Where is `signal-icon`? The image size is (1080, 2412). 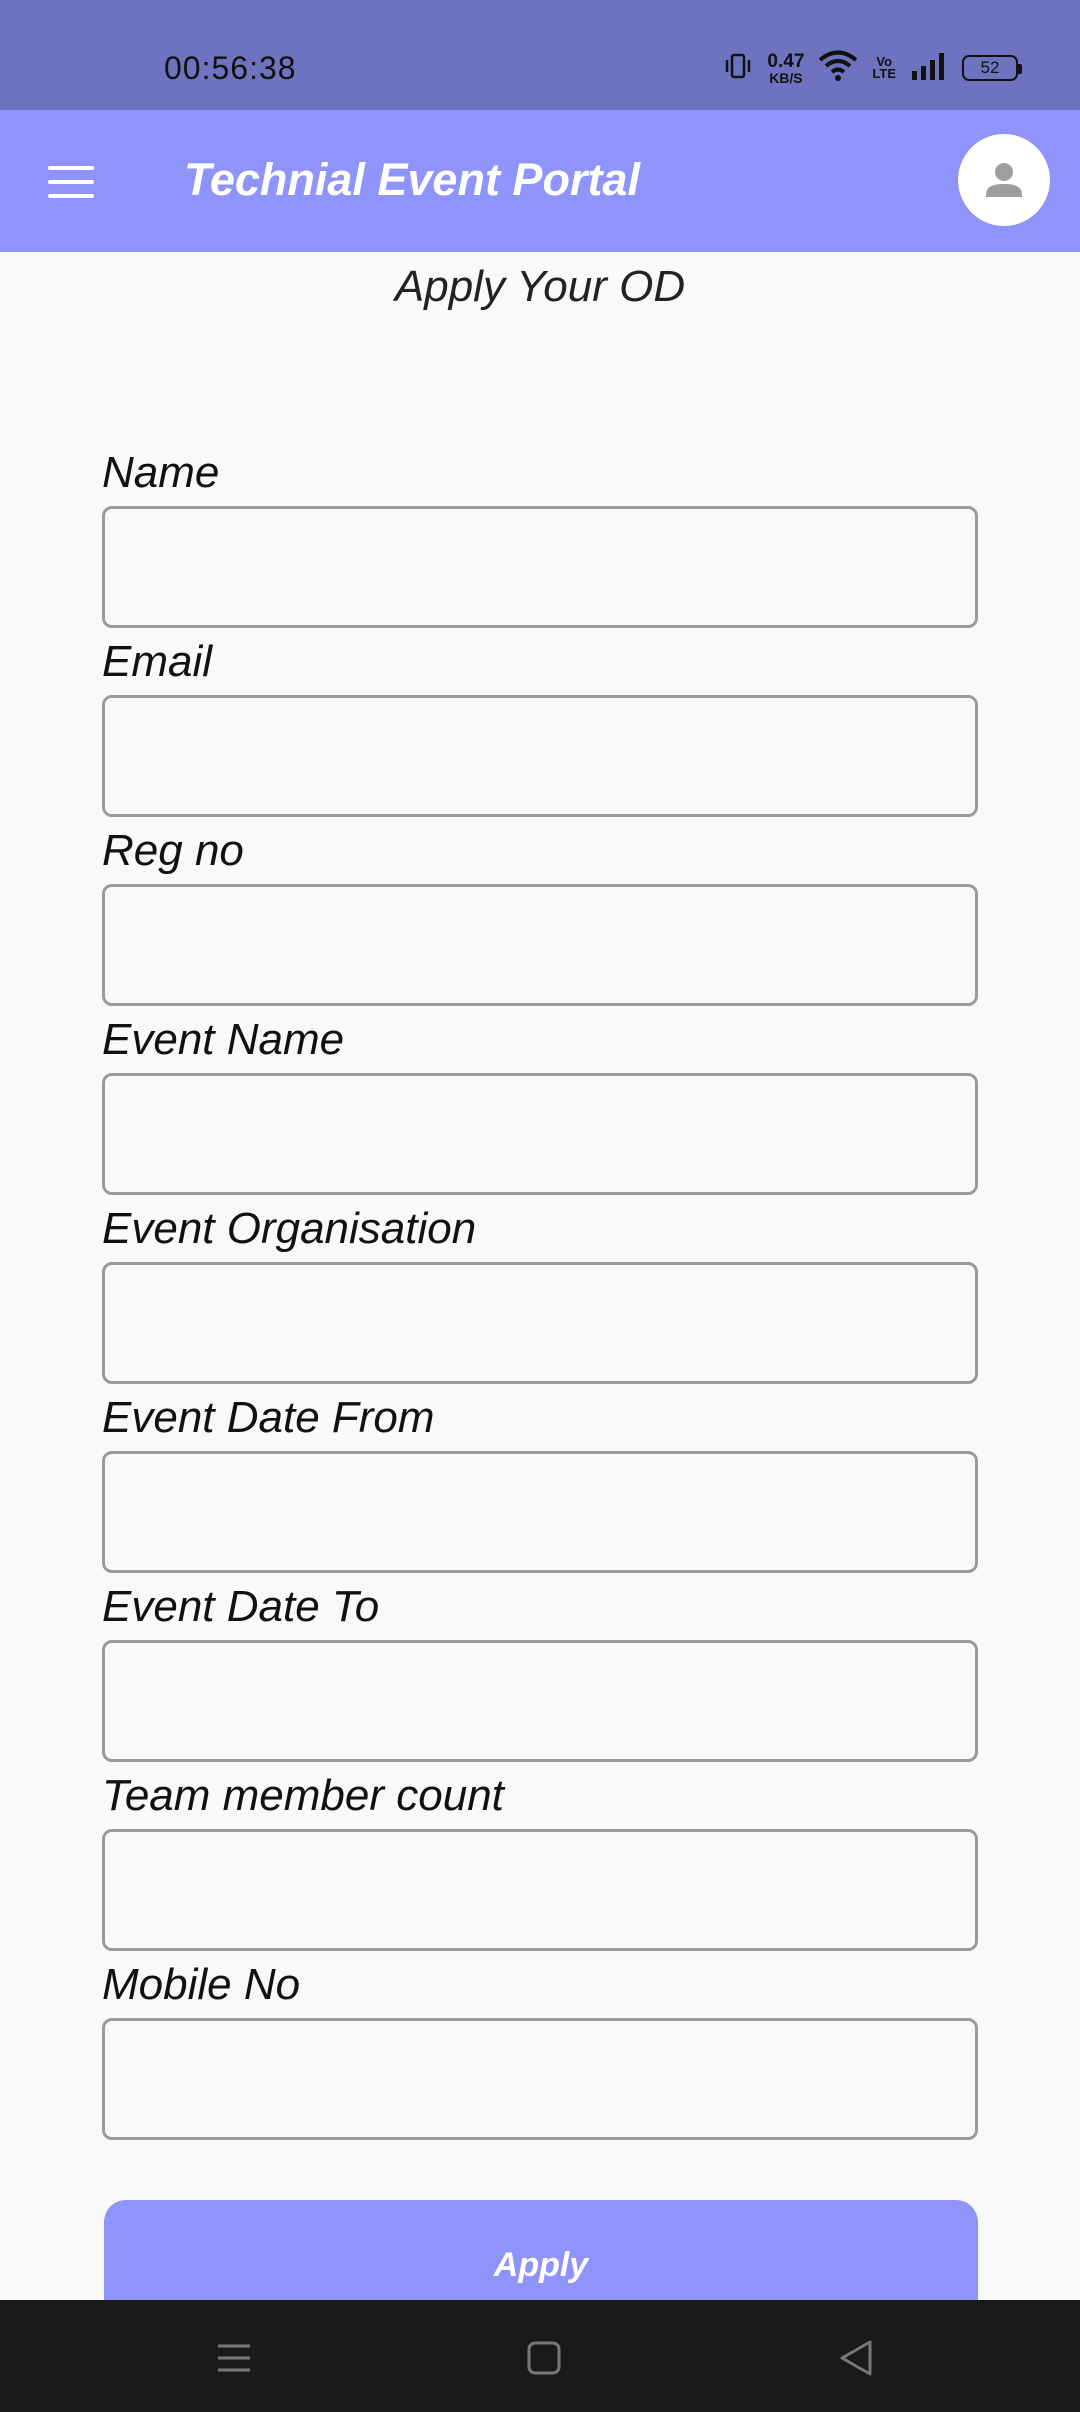 signal-icon is located at coordinates (929, 68).